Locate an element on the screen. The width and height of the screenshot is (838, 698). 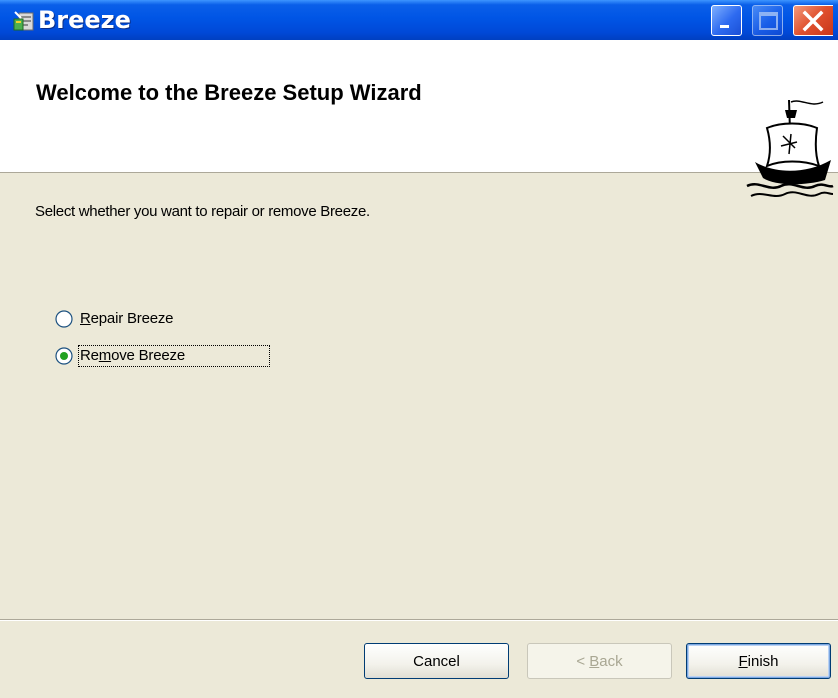
footer-divider is located at coordinates (419, 620).